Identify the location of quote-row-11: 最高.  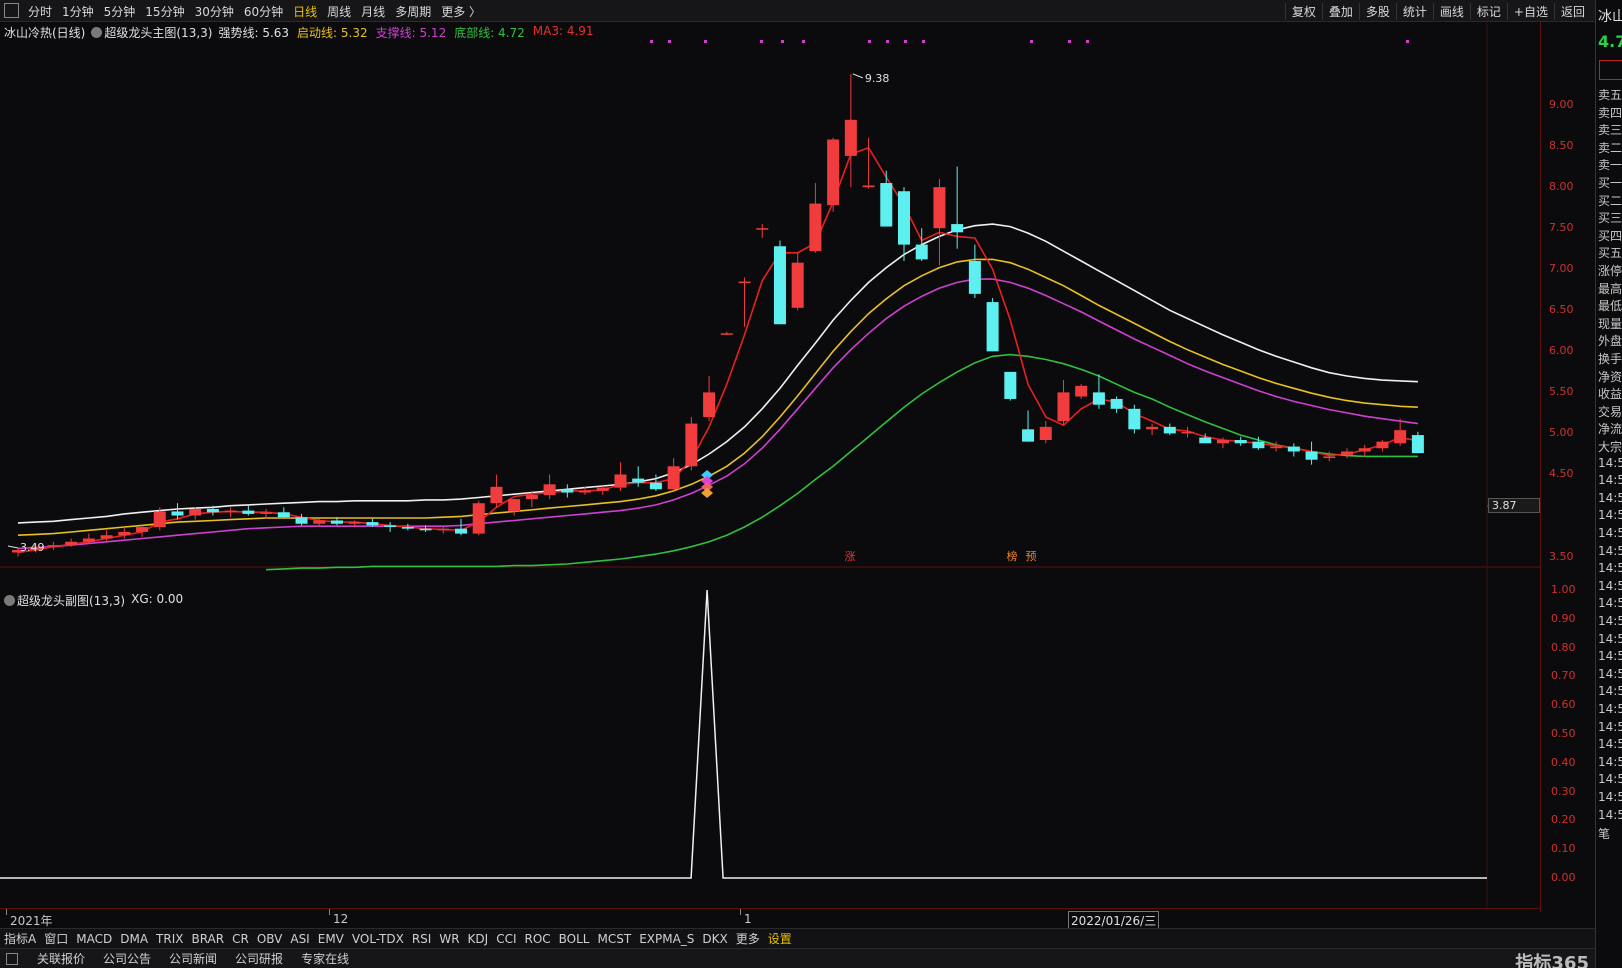
(1610, 288).